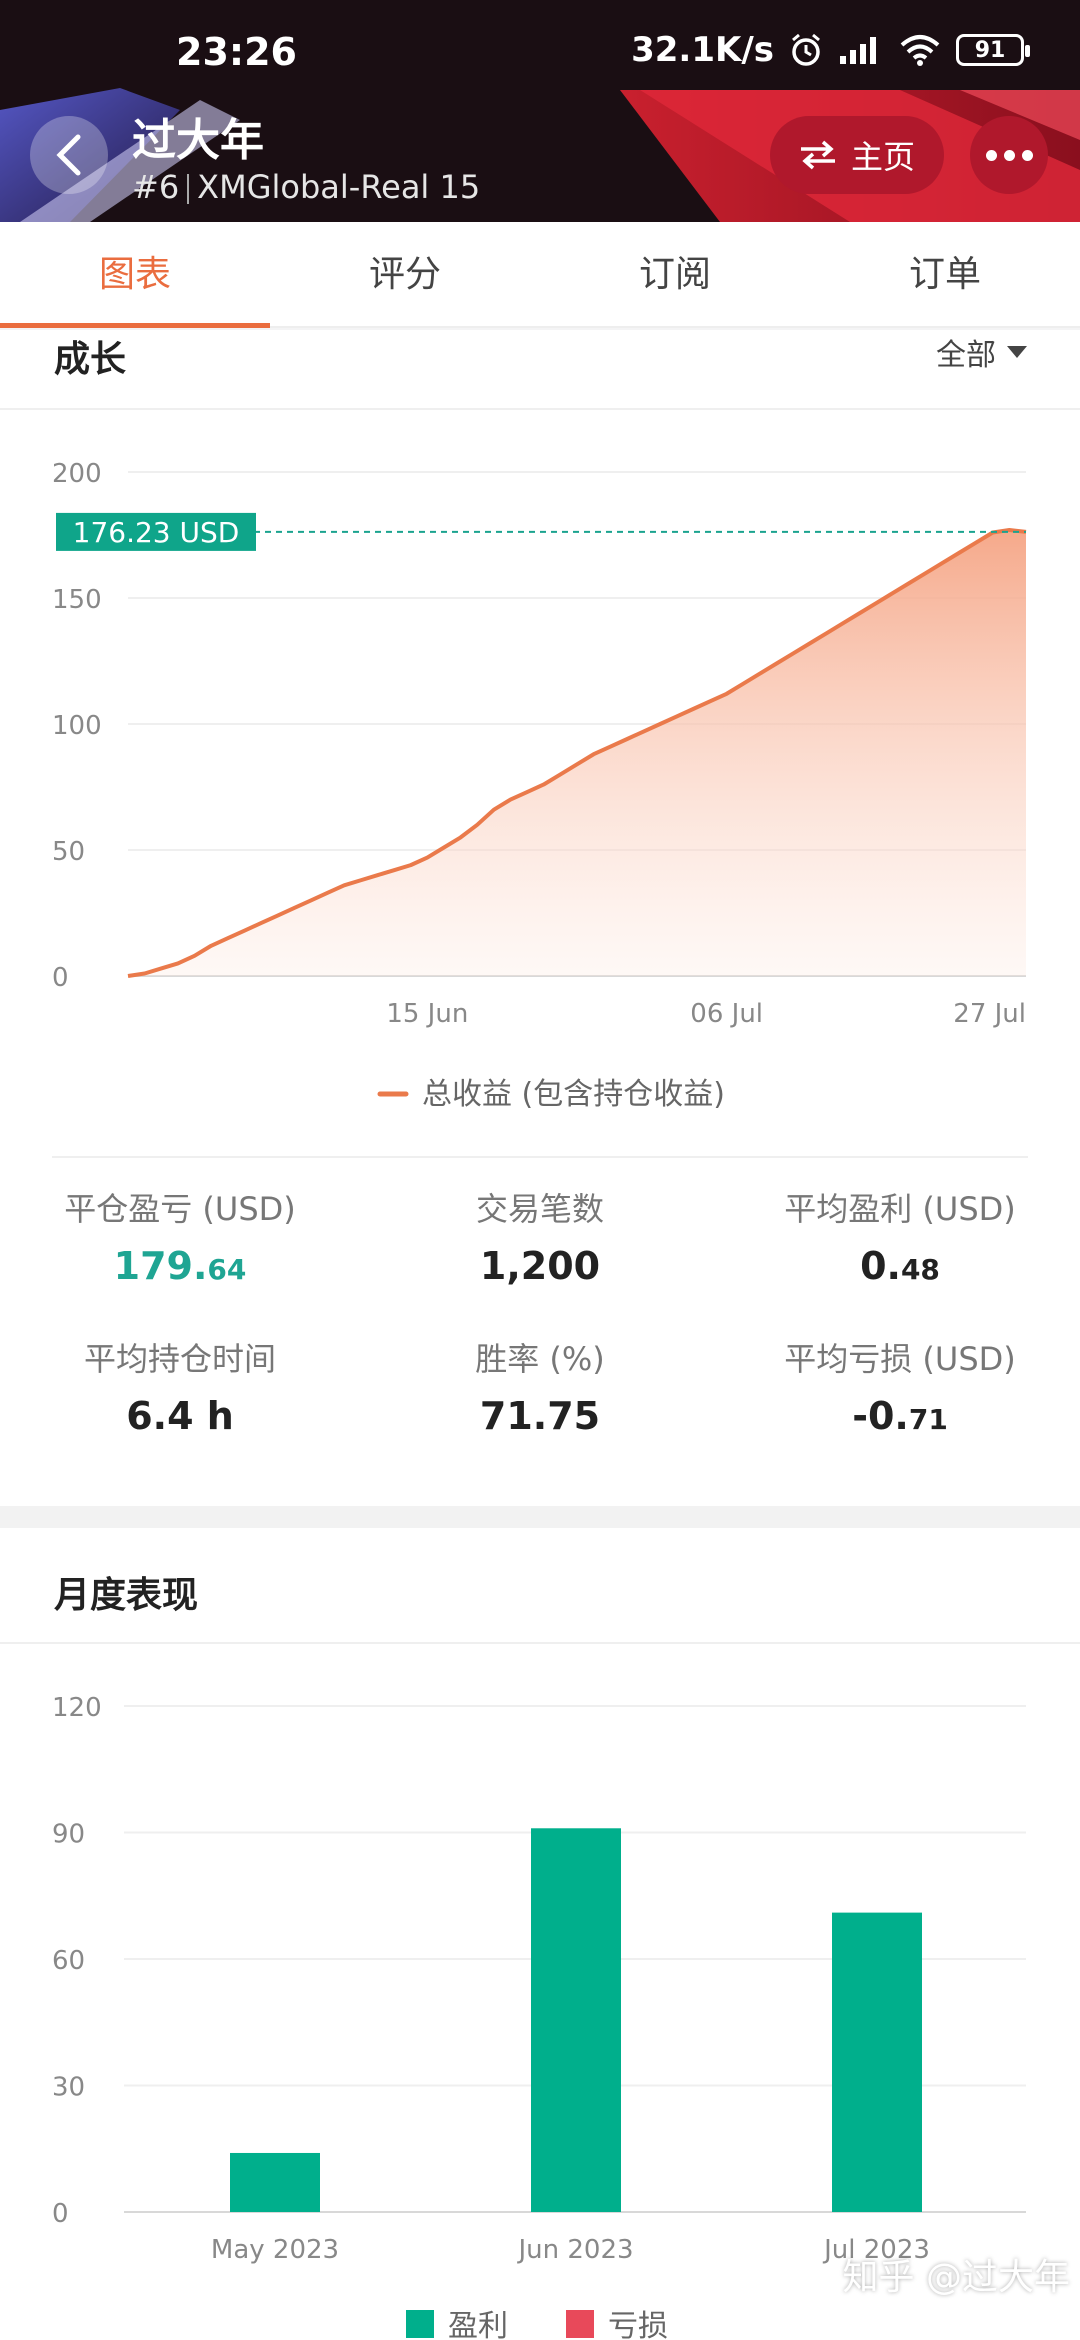 The height and width of the screenshot is (2340, 1080). I want to click on tab-subscribe: 订阅, so click(675, 274).